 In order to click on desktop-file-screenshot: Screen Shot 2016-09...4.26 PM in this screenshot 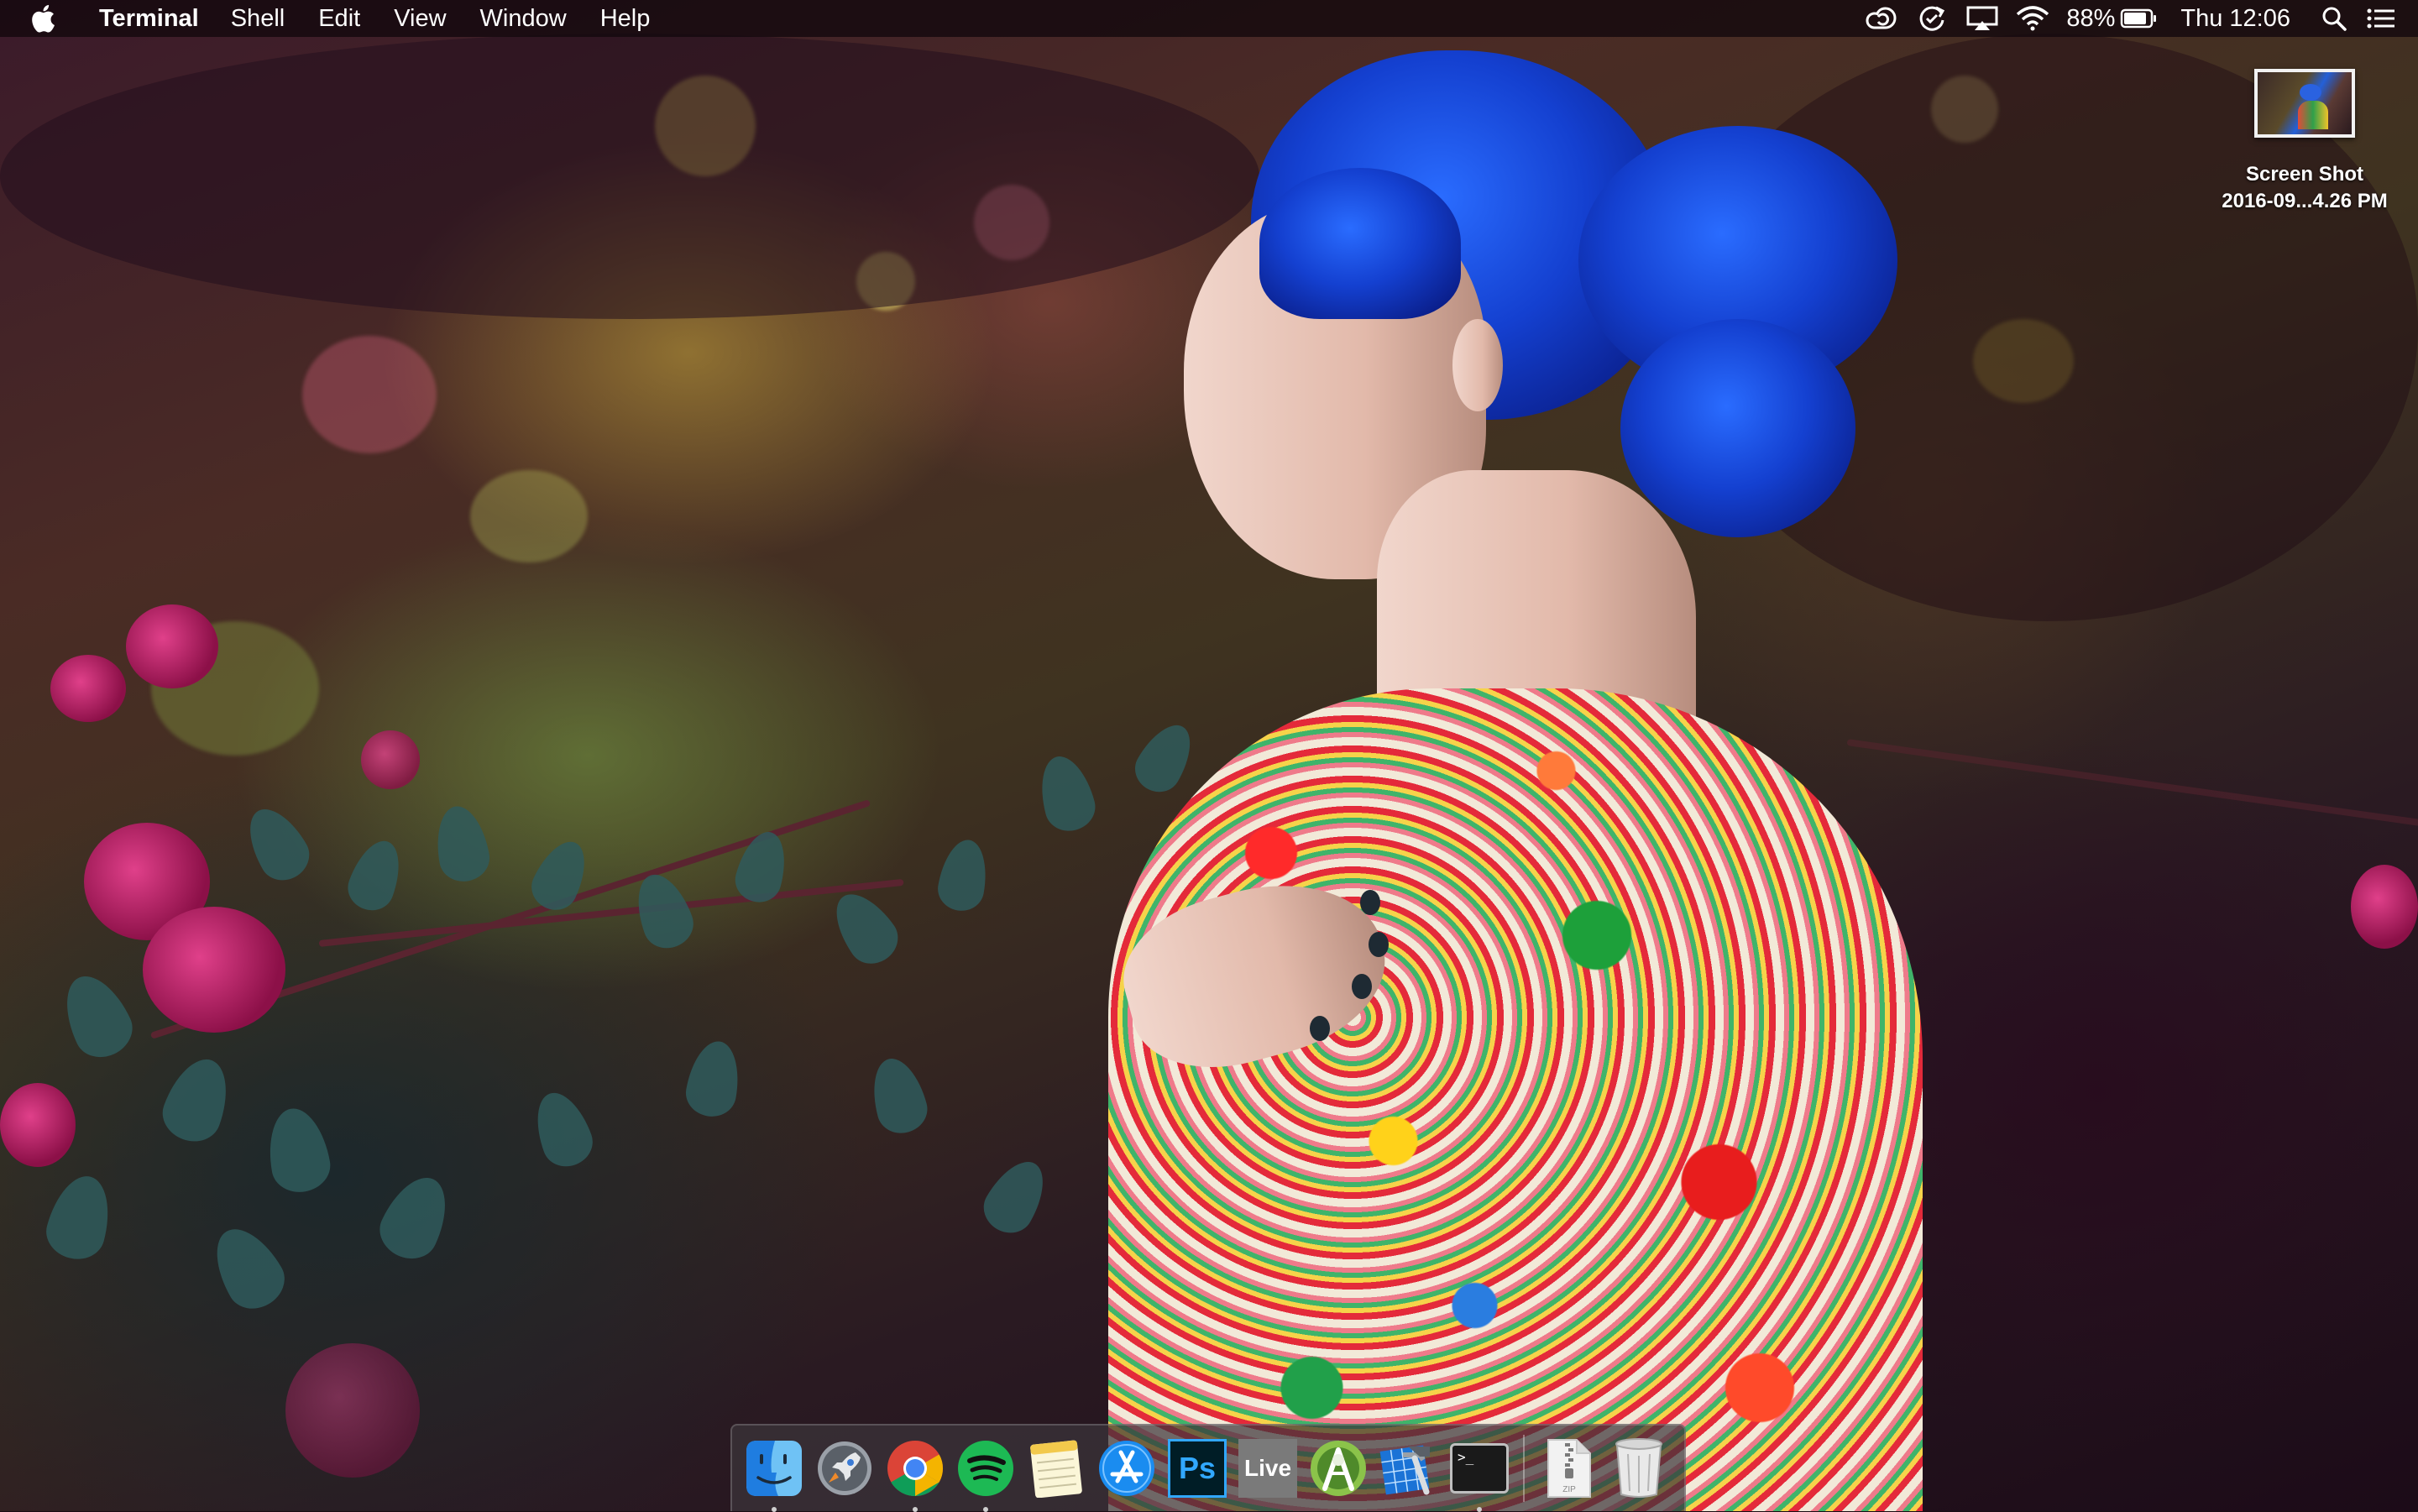, I will do `click(2304, 142)`.